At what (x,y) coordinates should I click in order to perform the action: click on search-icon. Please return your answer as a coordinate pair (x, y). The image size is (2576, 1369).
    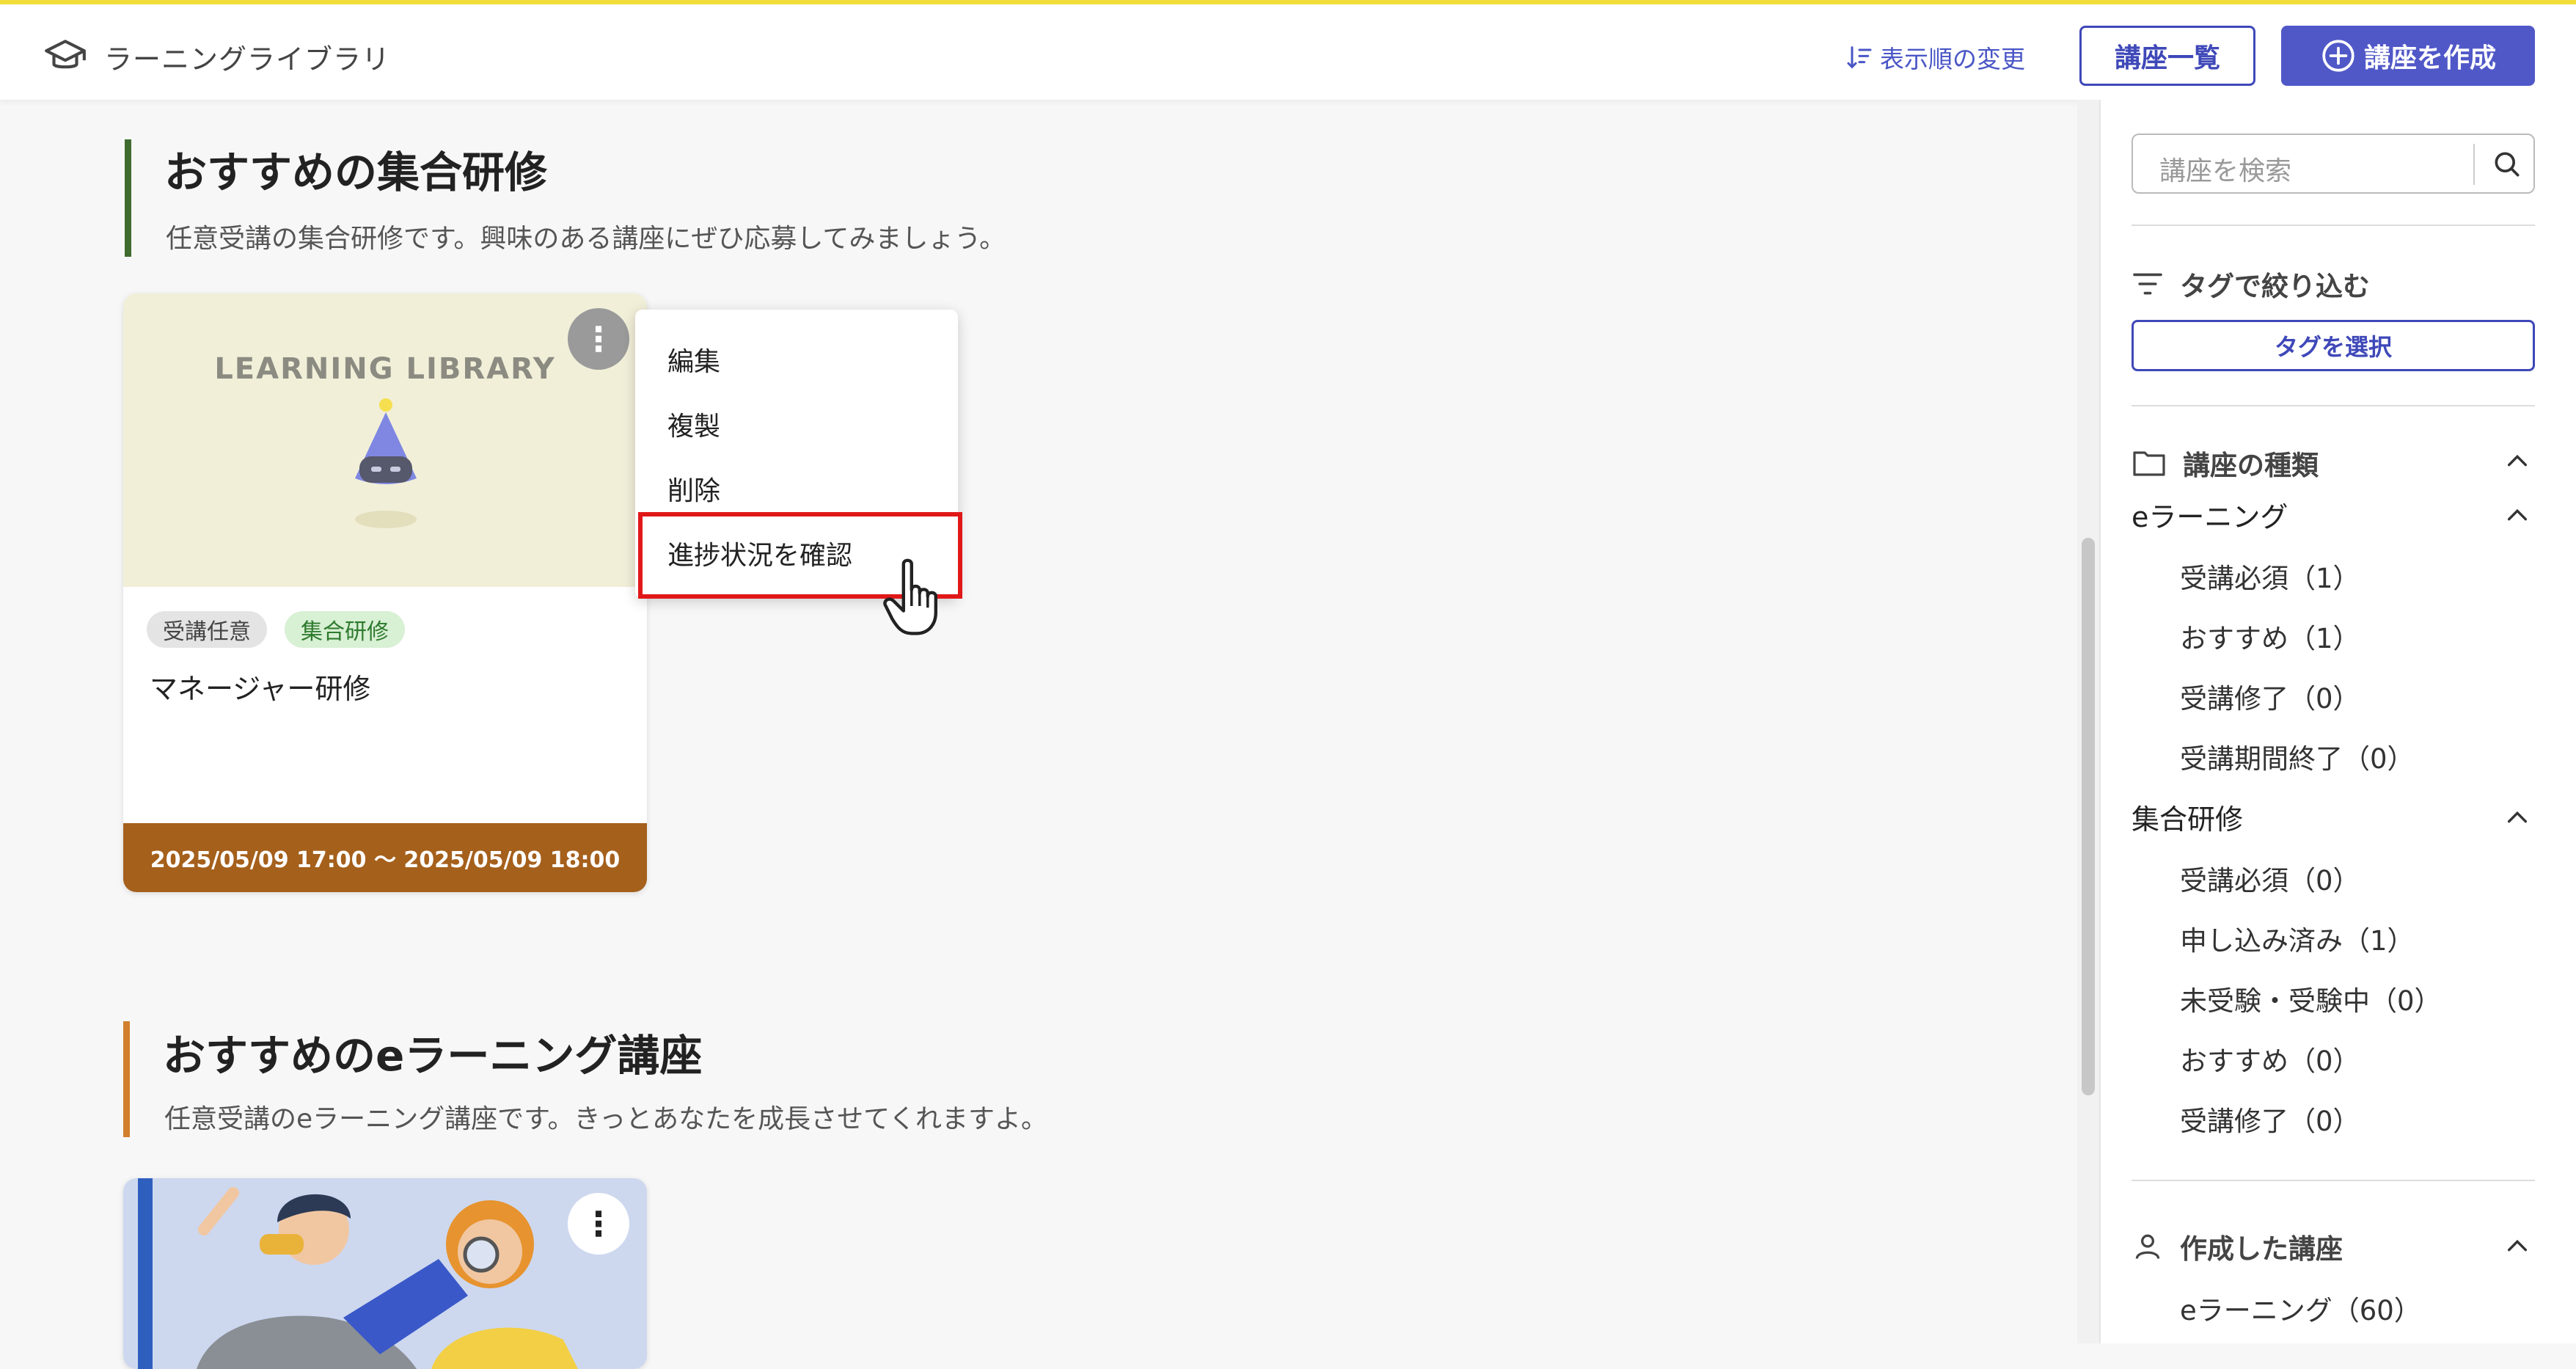
    Looking at the image, I should click on (2507, 164).